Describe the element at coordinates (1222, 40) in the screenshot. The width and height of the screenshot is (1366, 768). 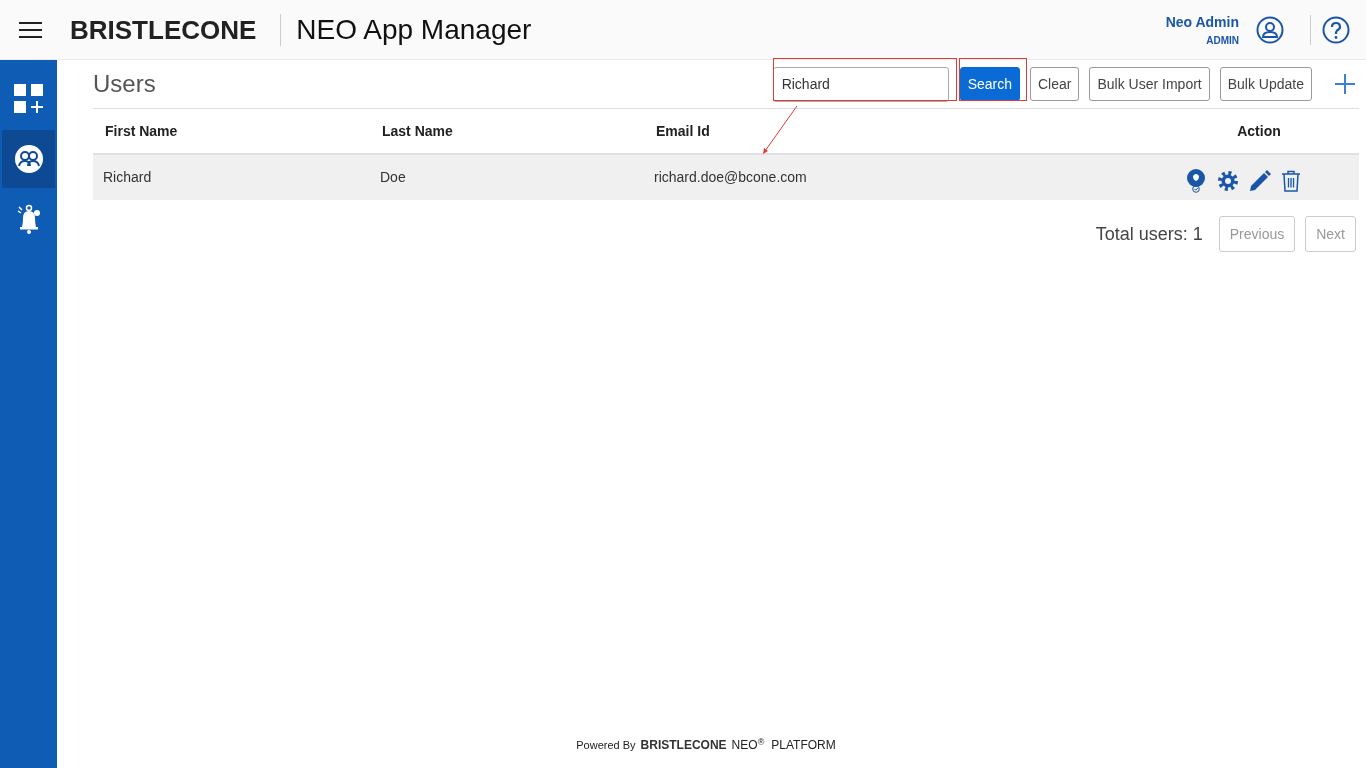
I see `user-role: ADMIN` at that location.